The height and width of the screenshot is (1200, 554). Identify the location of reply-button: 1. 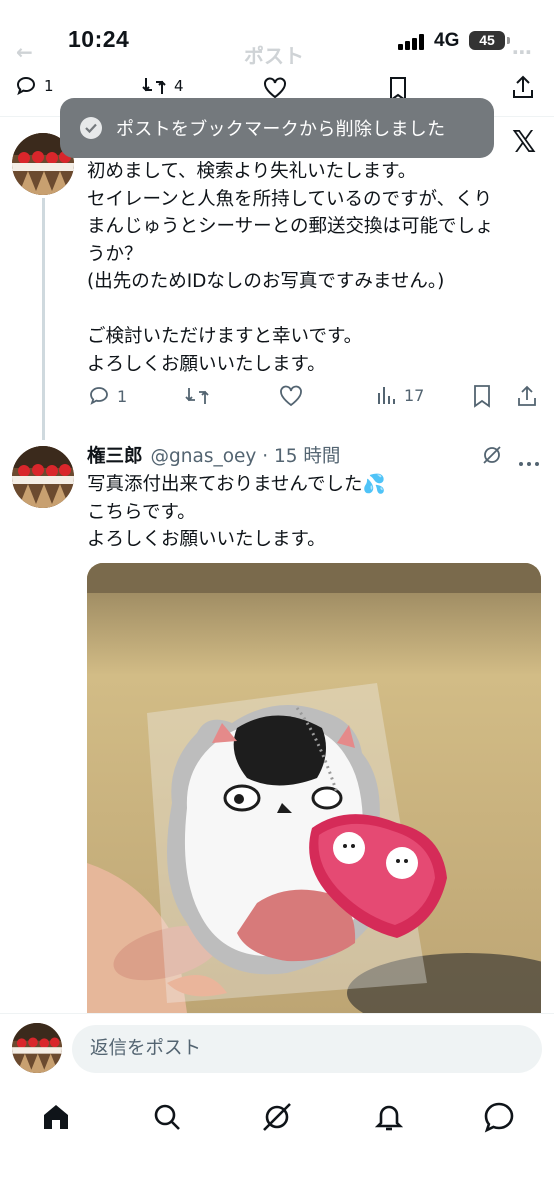
(107, 396).